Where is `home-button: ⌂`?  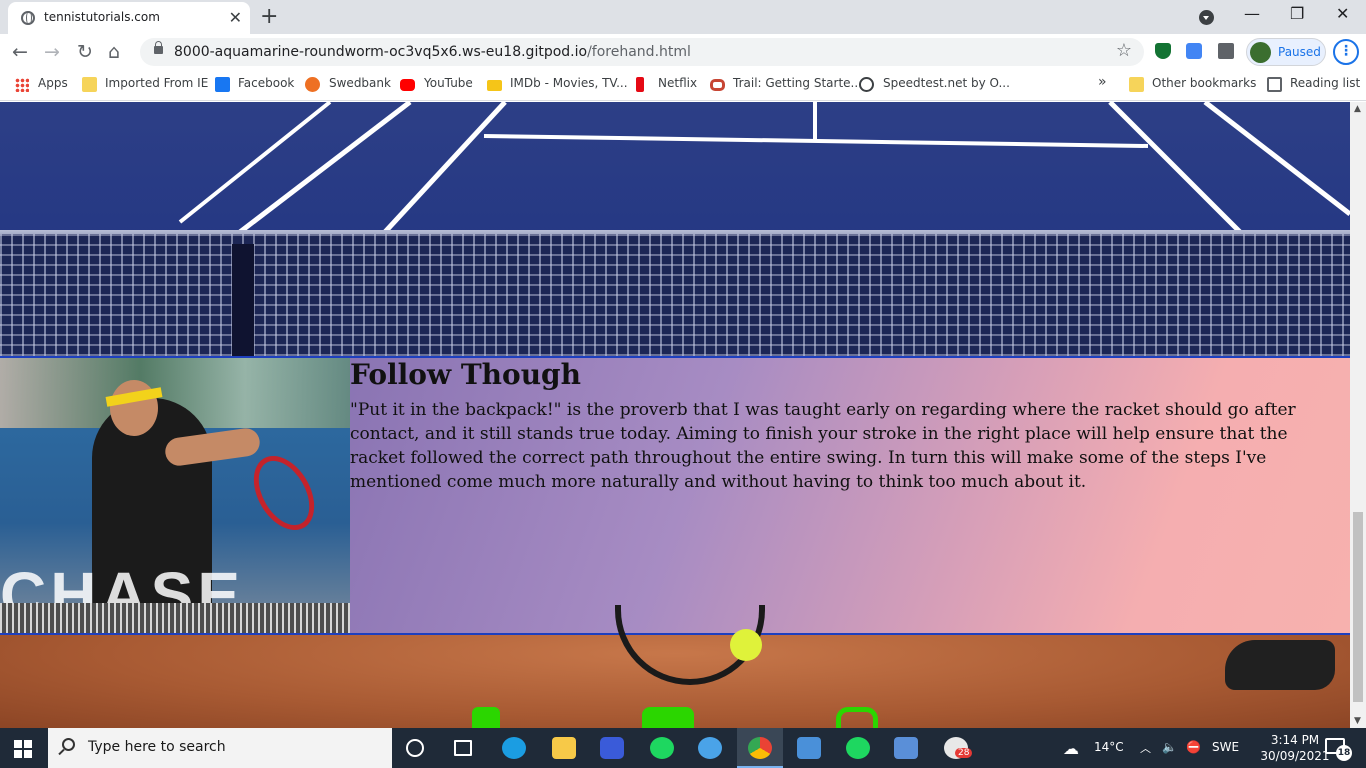
home-button: ⌂ is located at coordinates (114, 52).